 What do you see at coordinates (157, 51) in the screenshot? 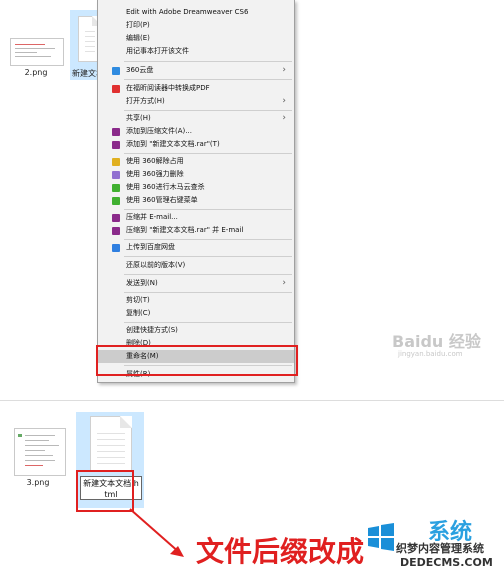
I see `menu-item-label: 用记事本打开该文件` at bounding box center [157, 51].